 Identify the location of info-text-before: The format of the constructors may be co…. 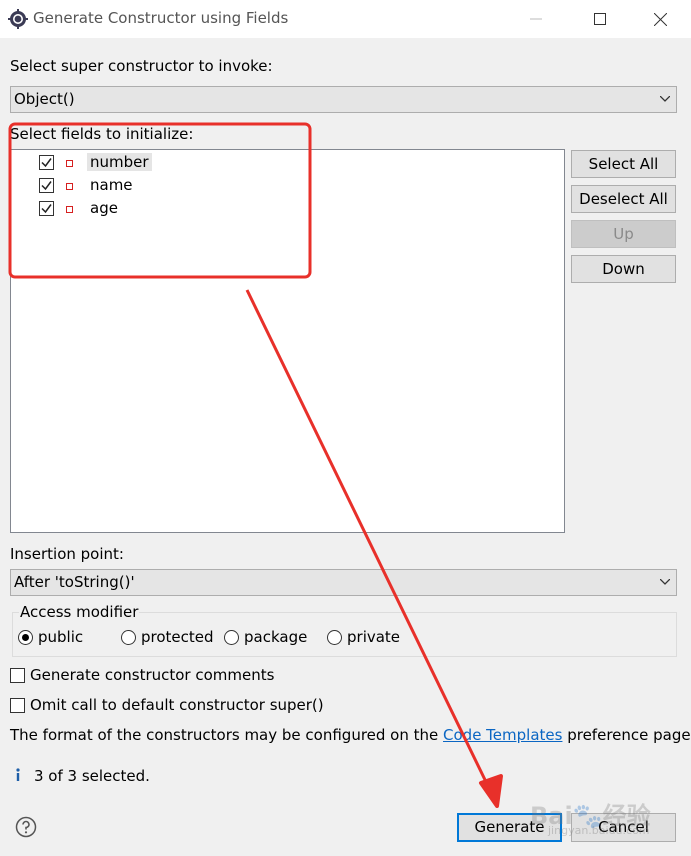
(227, 735).